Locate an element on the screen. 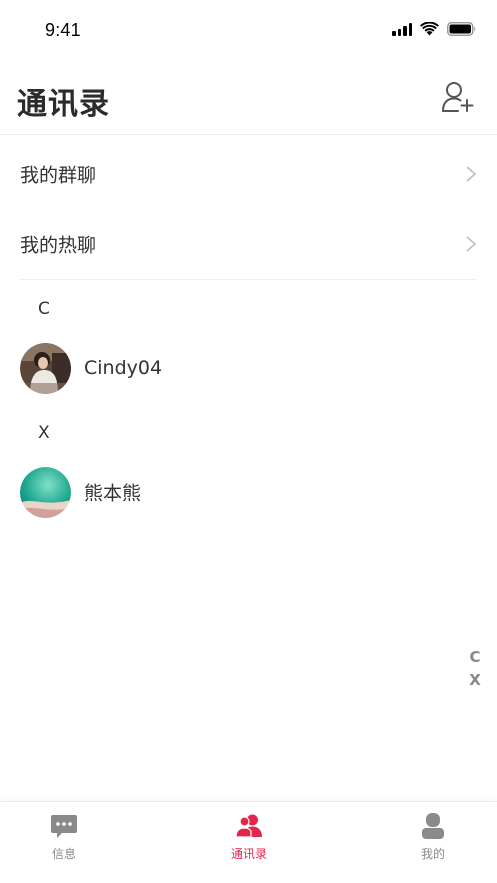 The height and width of the screenshot is (883, 497). tab-label: 我的 is located at coordinates (432, 854).